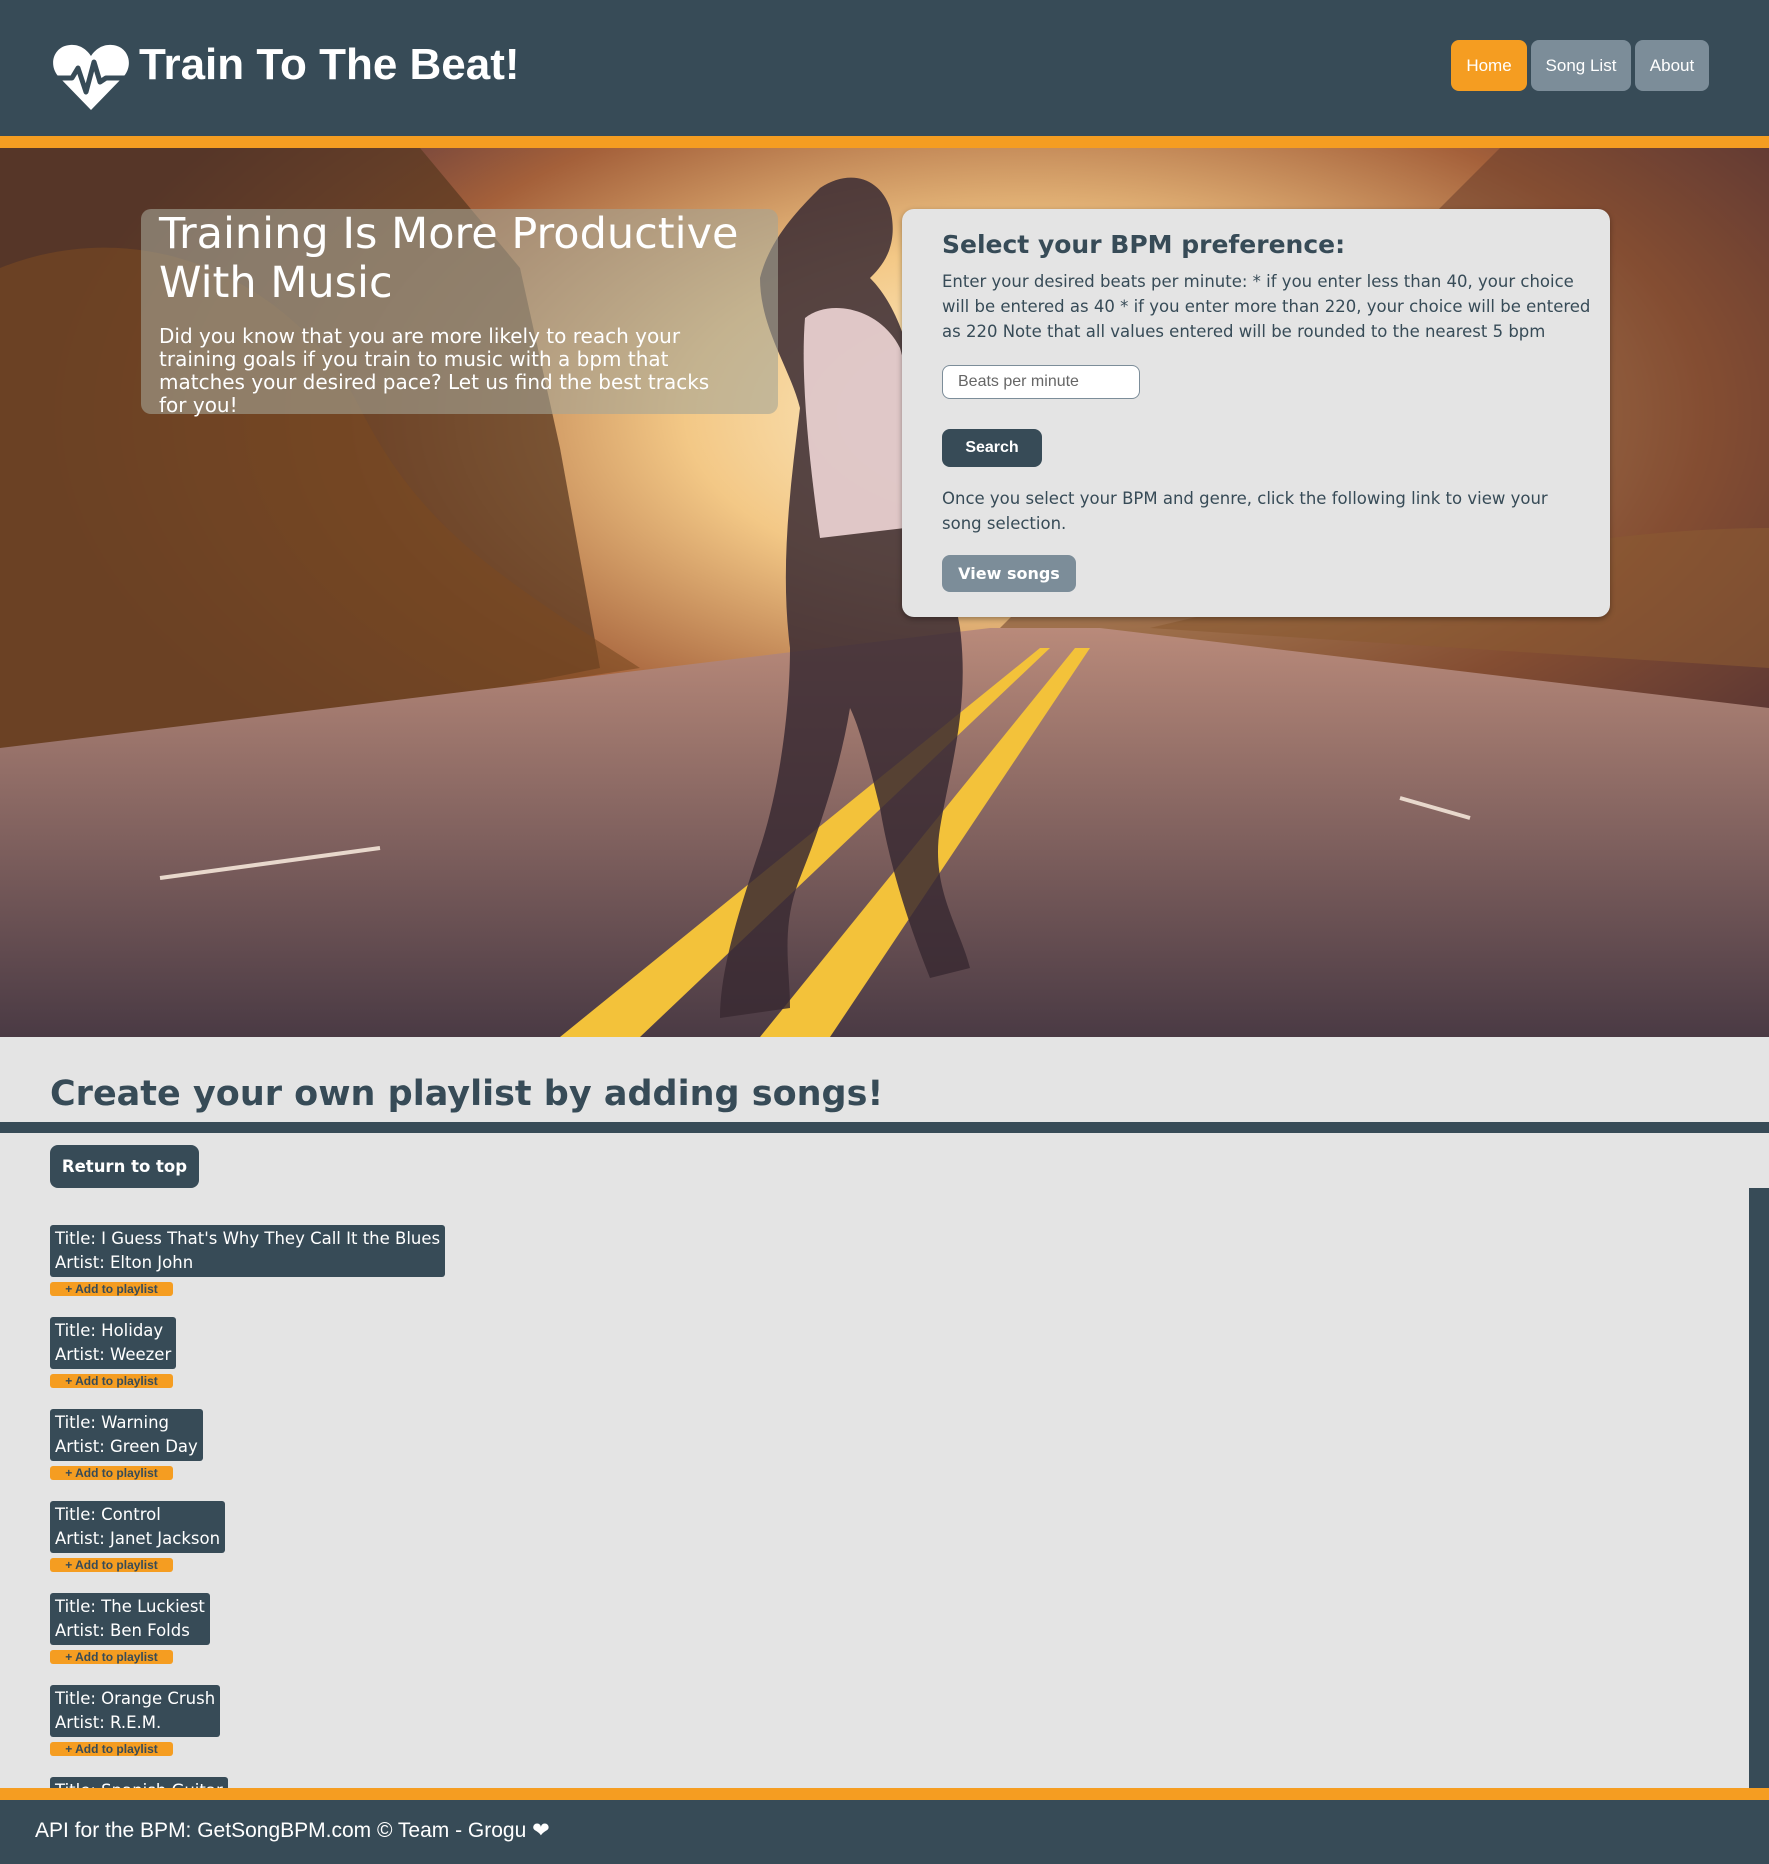  Describe the element at coordinates (135, 1711) in the screenshot. I see `song-card: Title: Orange Crush Artist: R.E.M.` at that location.